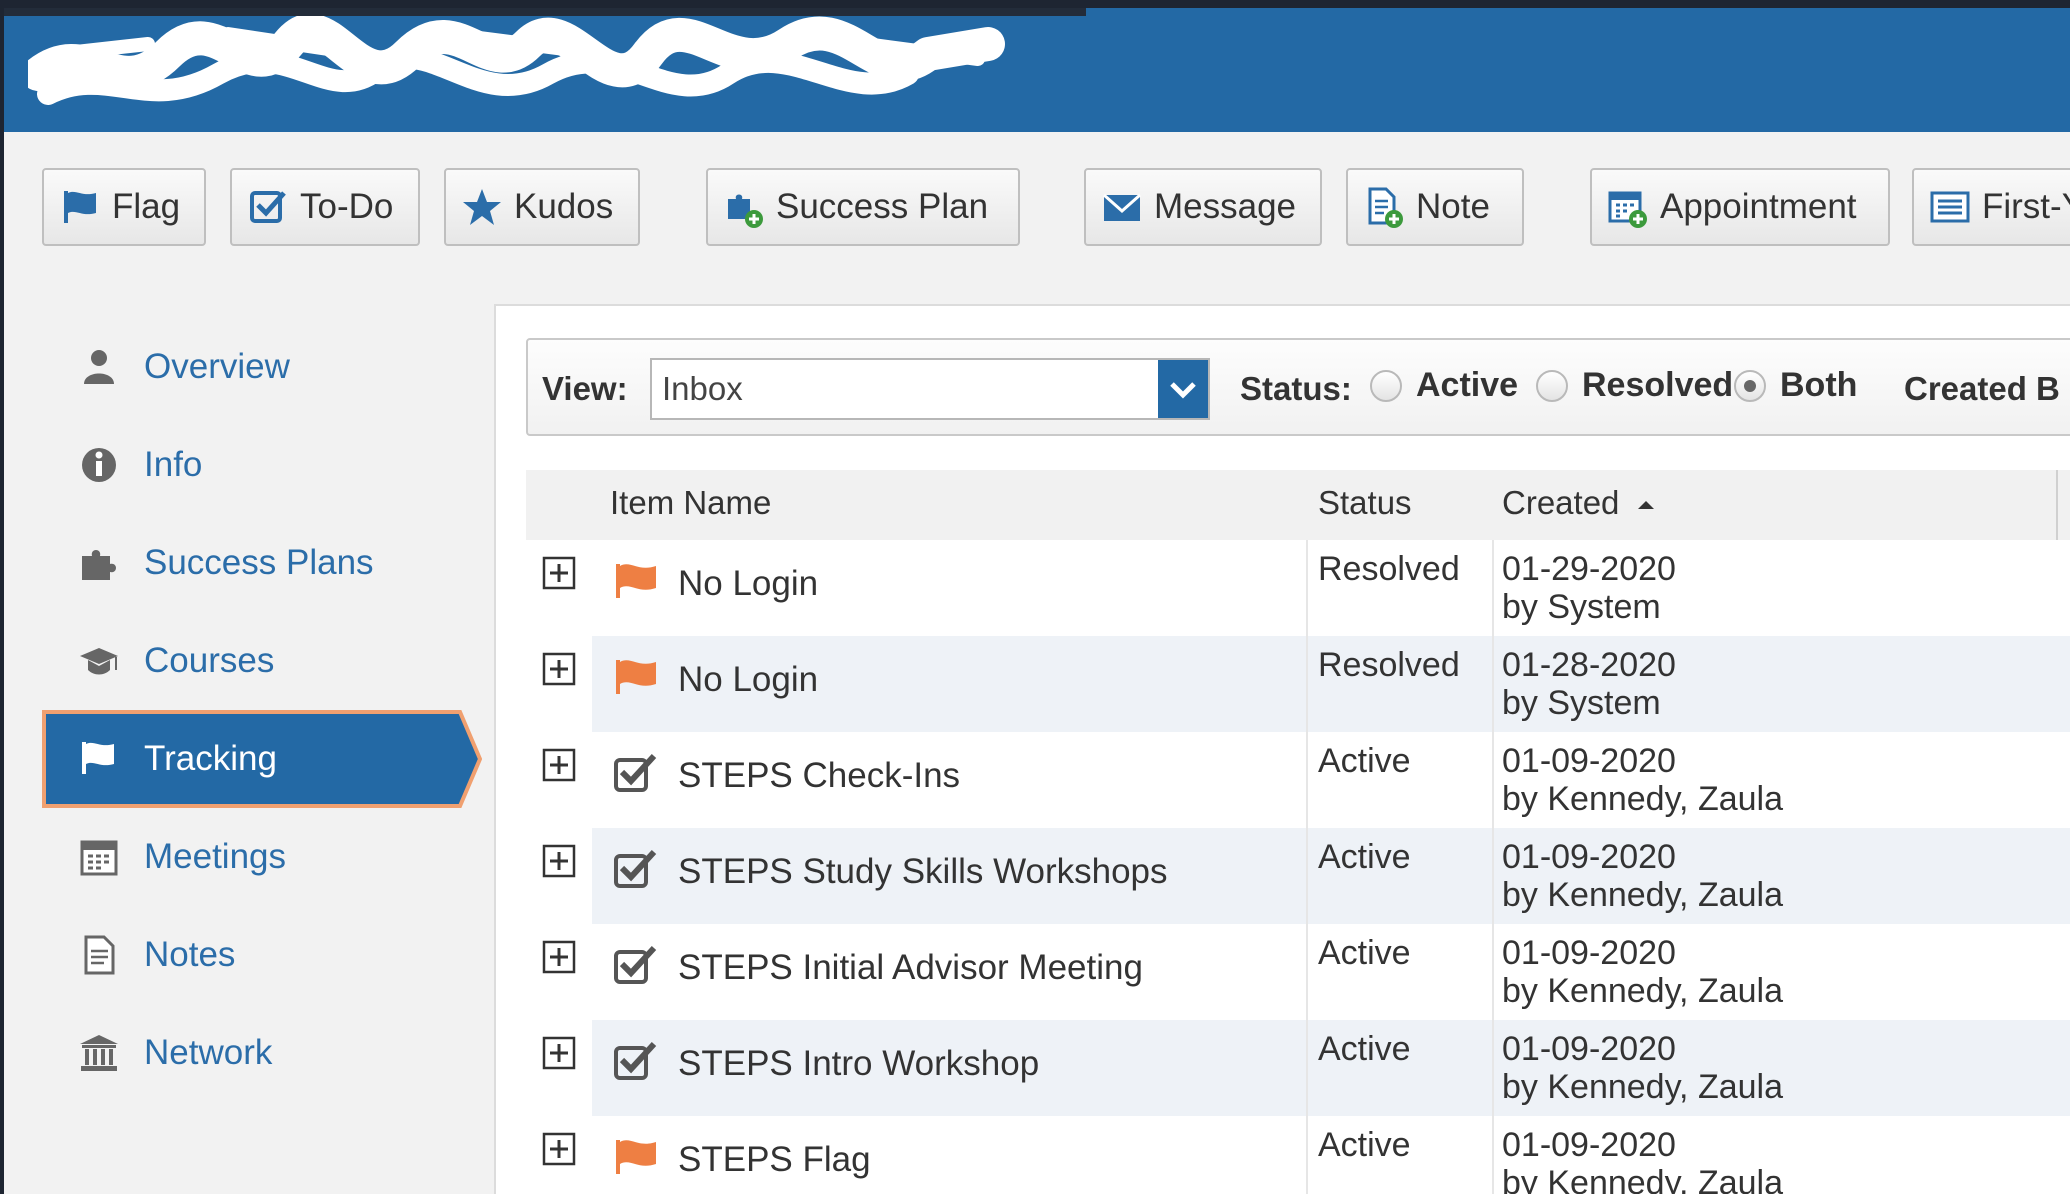  I want to click on appointment-button: Appointment, so click(1740, 207).